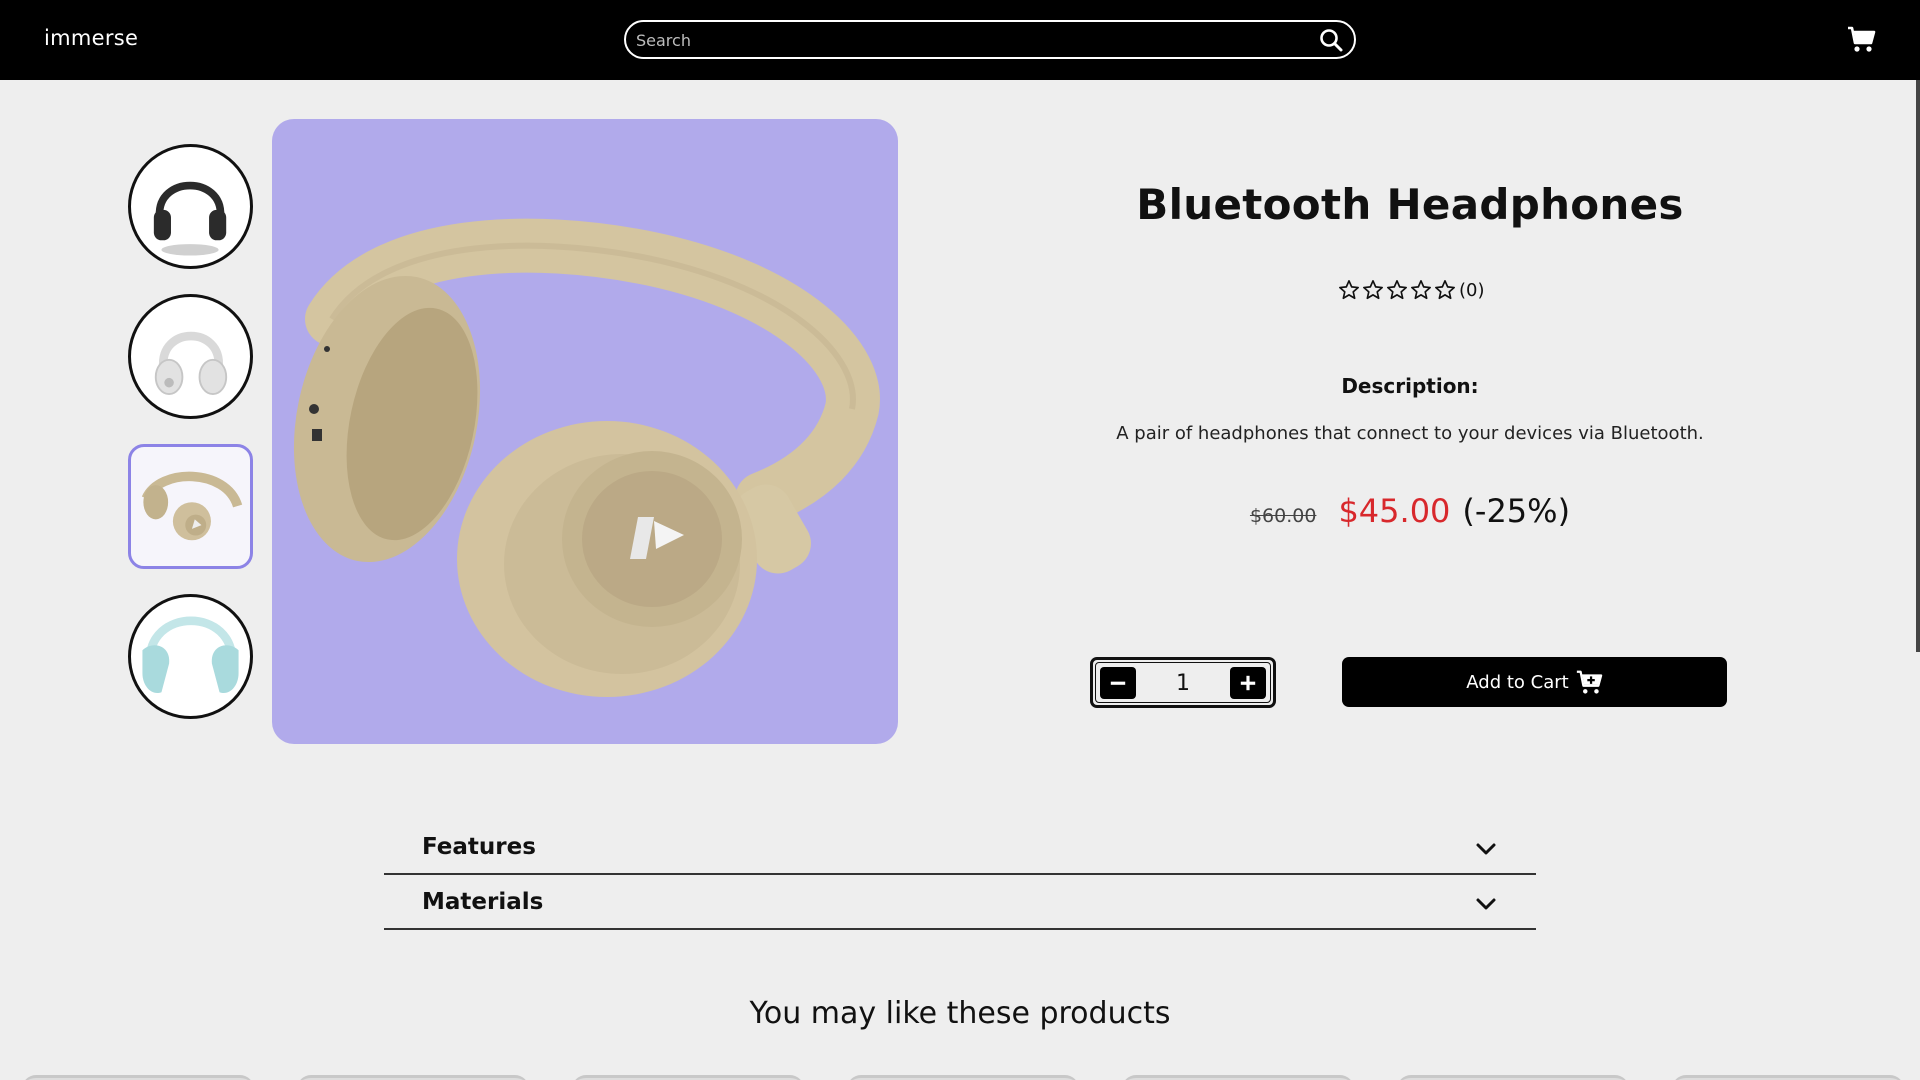  Describe the element at coordinates (1331, 40) in the screenshot. I see `search-icon` at that location.